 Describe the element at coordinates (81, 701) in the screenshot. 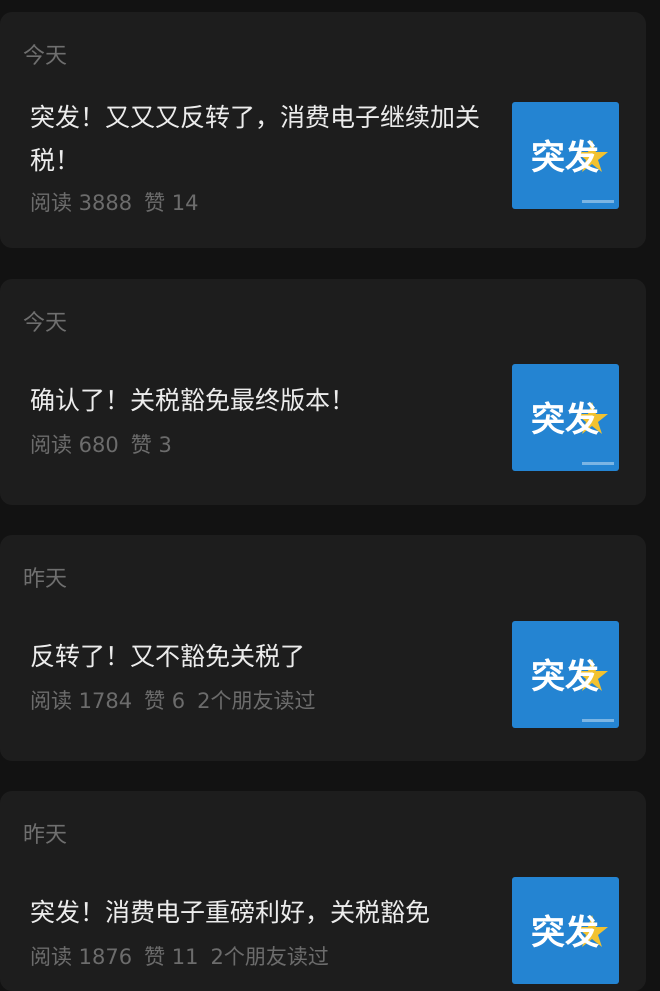

I see `read-count: 阅读 1784` at that location.